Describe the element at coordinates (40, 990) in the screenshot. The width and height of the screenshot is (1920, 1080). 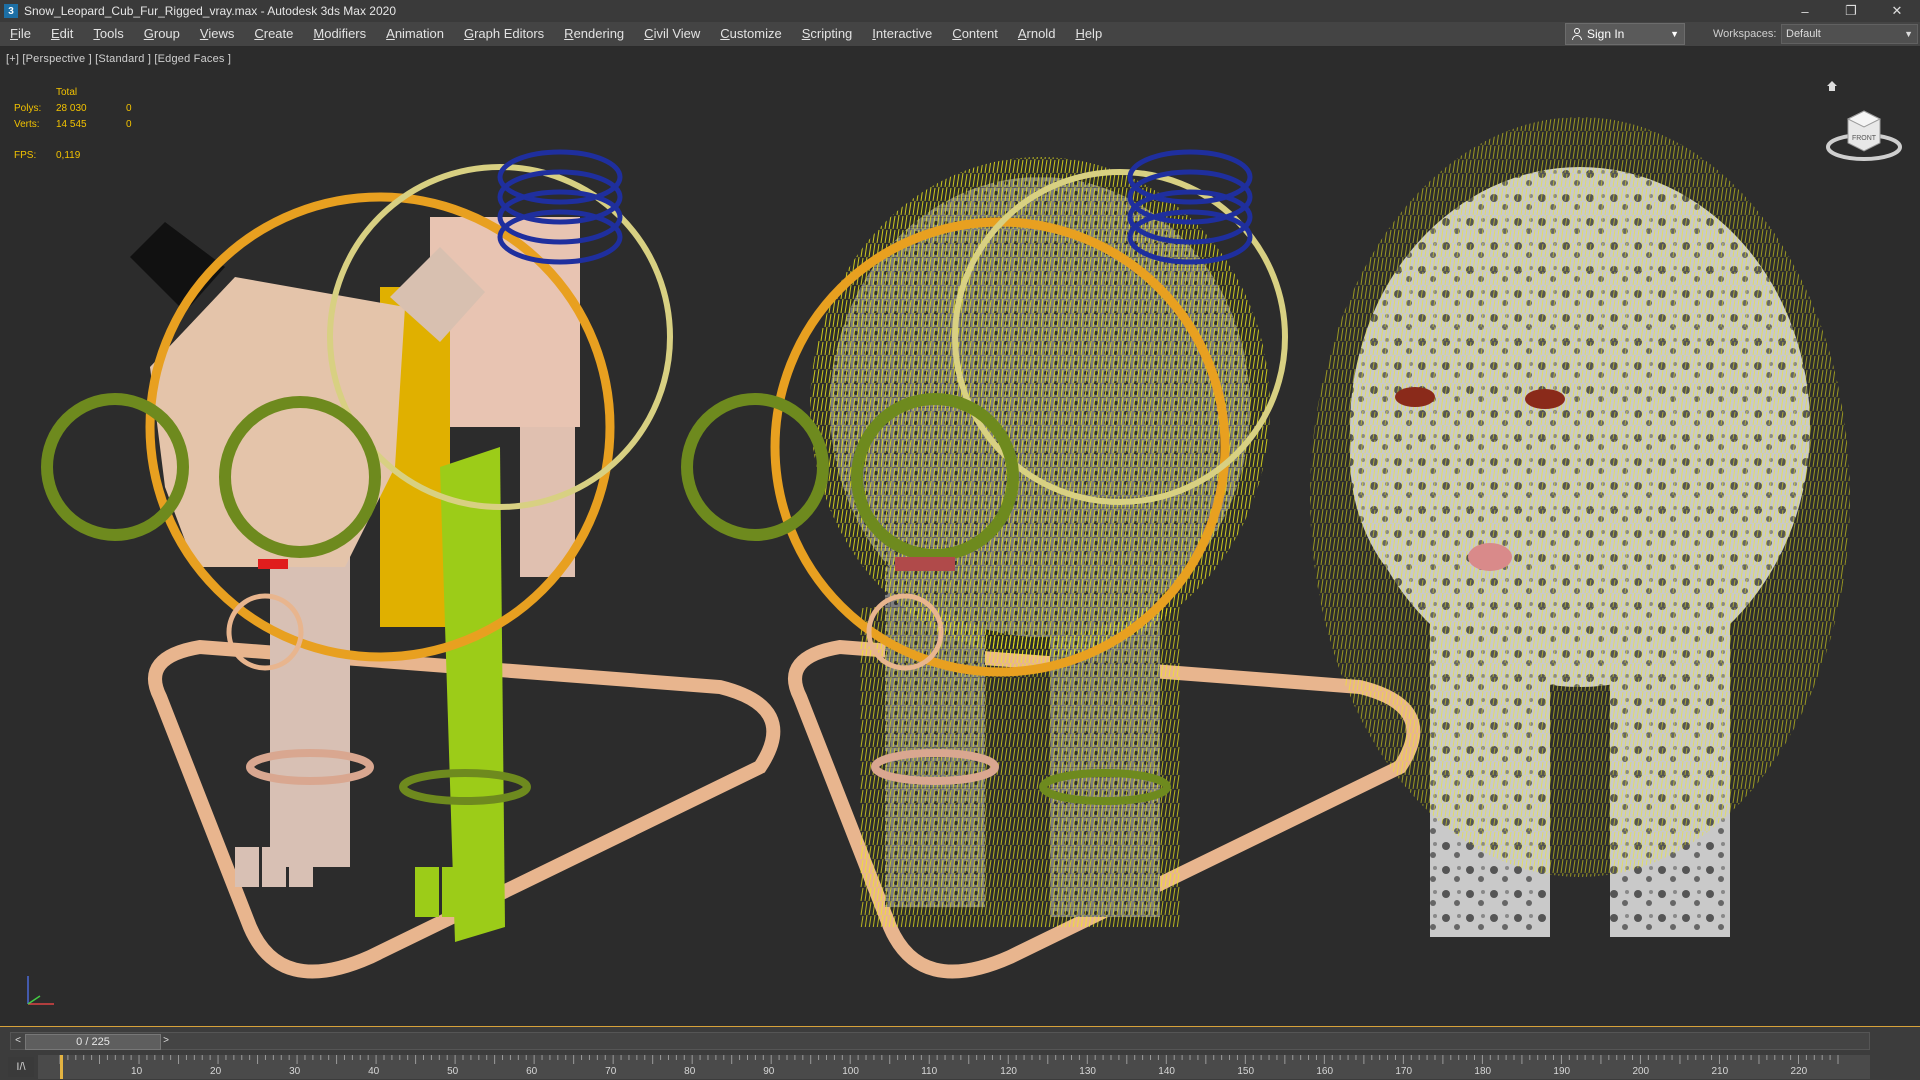
I see `axis-tripod-icon` at that location.